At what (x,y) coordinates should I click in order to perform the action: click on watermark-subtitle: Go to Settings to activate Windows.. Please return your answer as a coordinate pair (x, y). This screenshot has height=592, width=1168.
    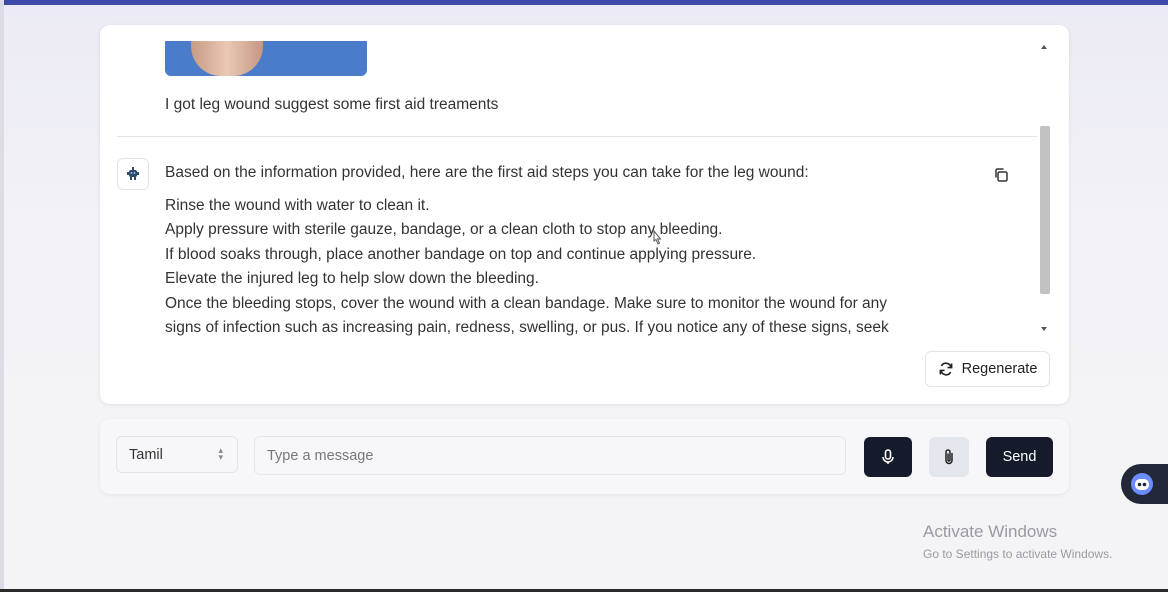
    Looking at the image, I should click on (1018, 554).